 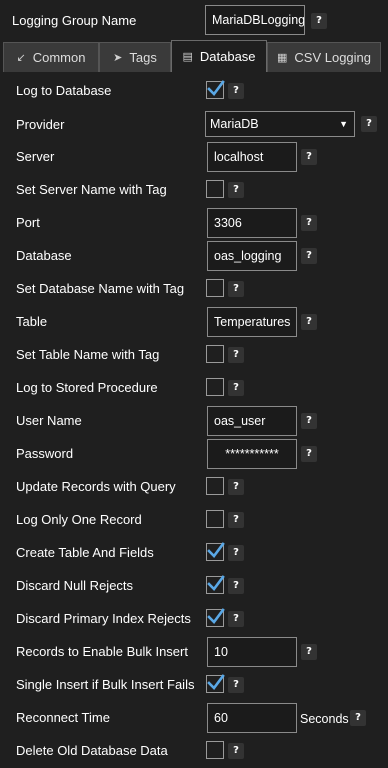 What do you see at coordinates (252, 421) in the screenshot?
I see `user-name-input: oas_user` at bounding box center [252, 421].